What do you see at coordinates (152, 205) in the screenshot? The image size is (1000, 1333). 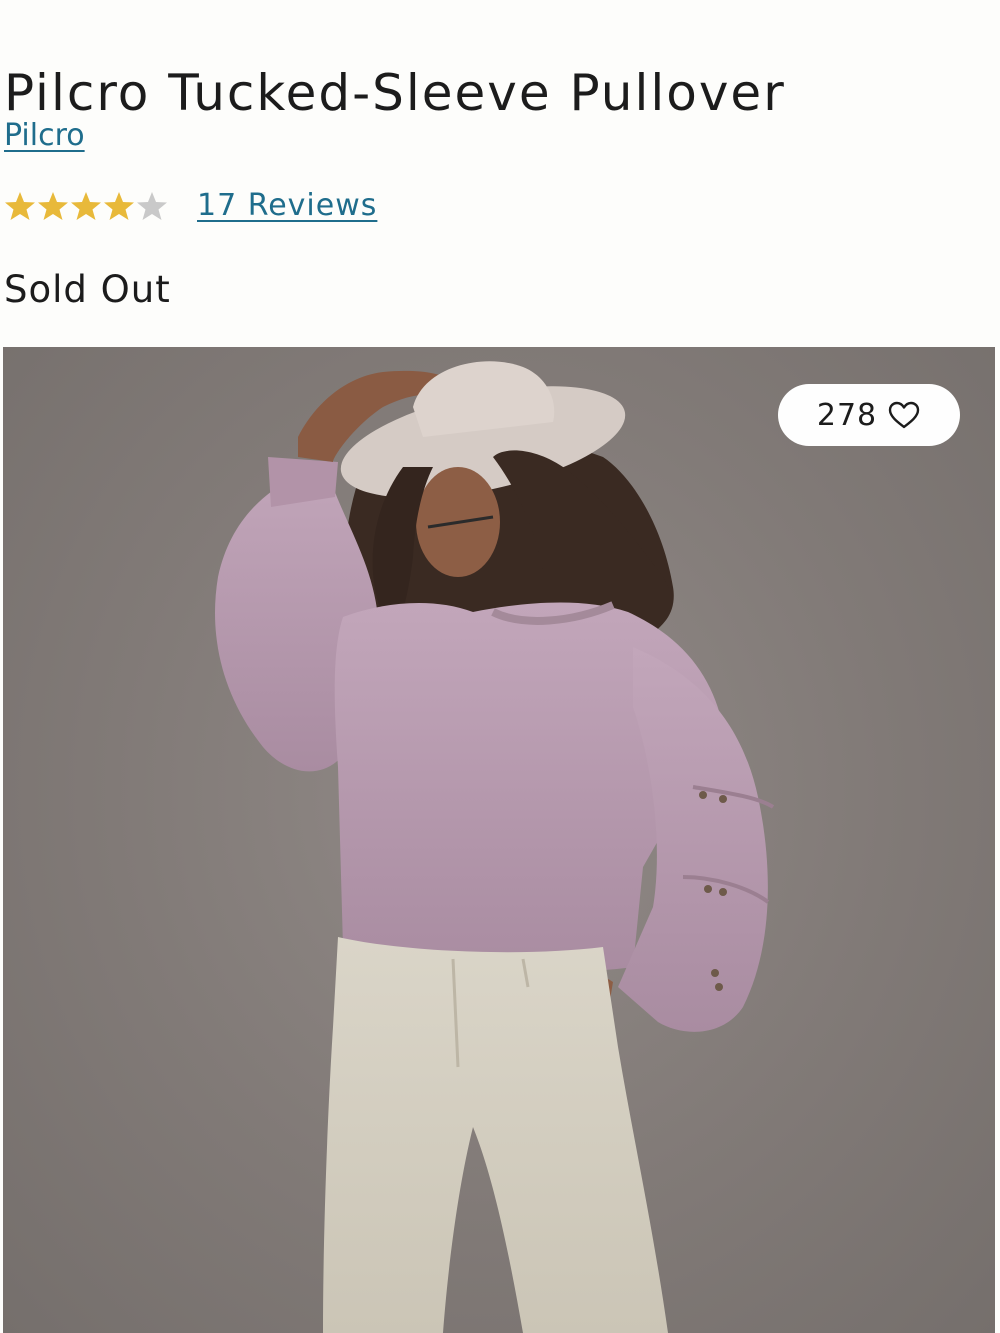 I see `star-empty-icon` at bounding box center [152, 205].